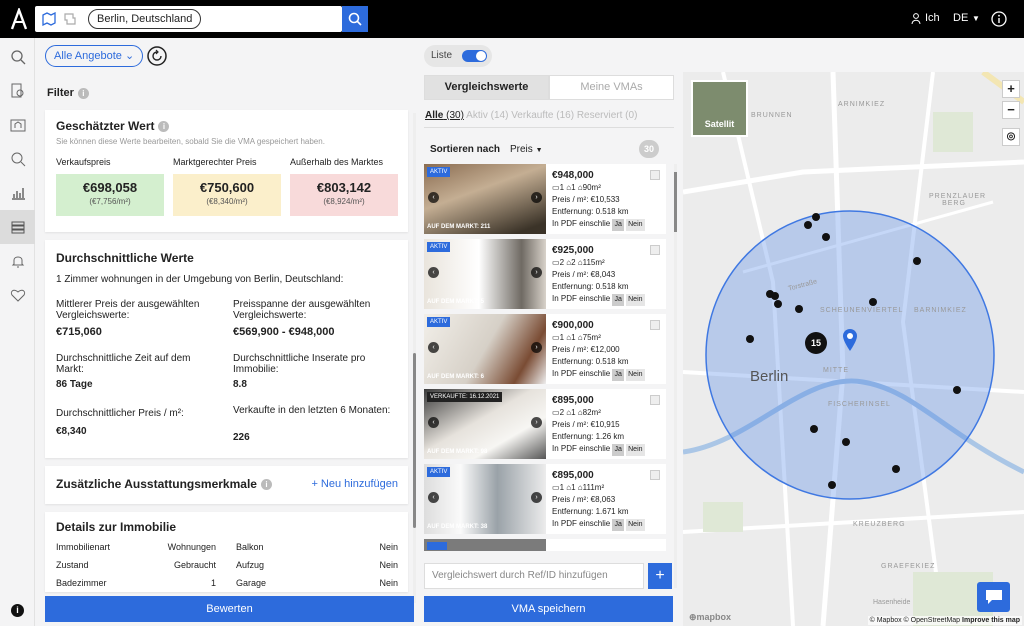 The height and width of the screenshot is (626, 1024). I want to click on sidebar-cma, so click(17, 227).